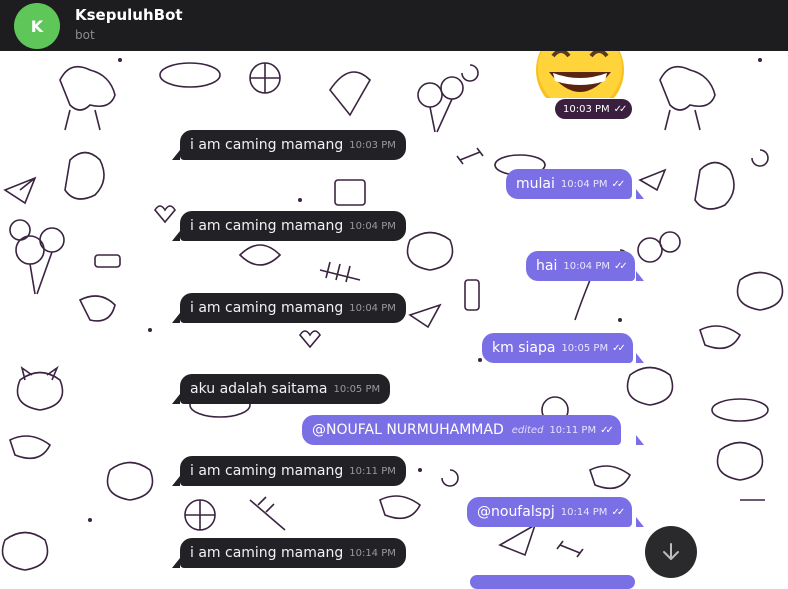 The height and width of the screenshot is (589, 788). I want to click on message-text: @noufalspj, so click(516, 512).